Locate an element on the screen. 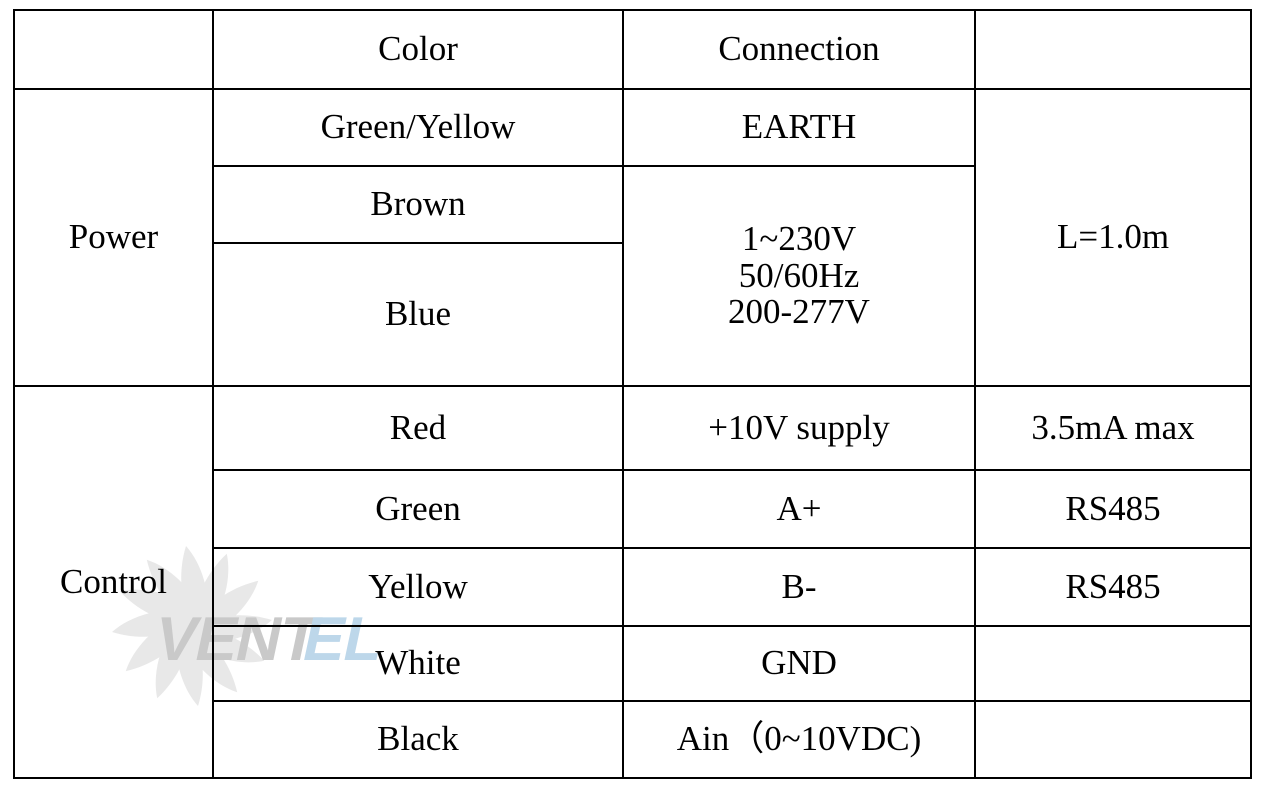 This screenshot has width=1261, height=785. connection-line-frequency: 50/60Hz is located at coordinates (799, 275).